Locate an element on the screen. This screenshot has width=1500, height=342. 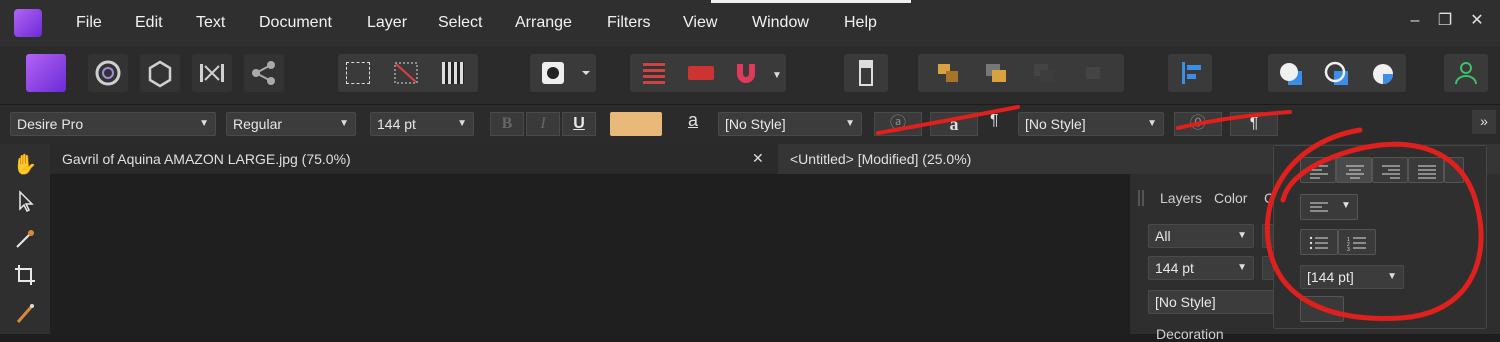
svg-text: 3 is located at coordinates (1348, 250).